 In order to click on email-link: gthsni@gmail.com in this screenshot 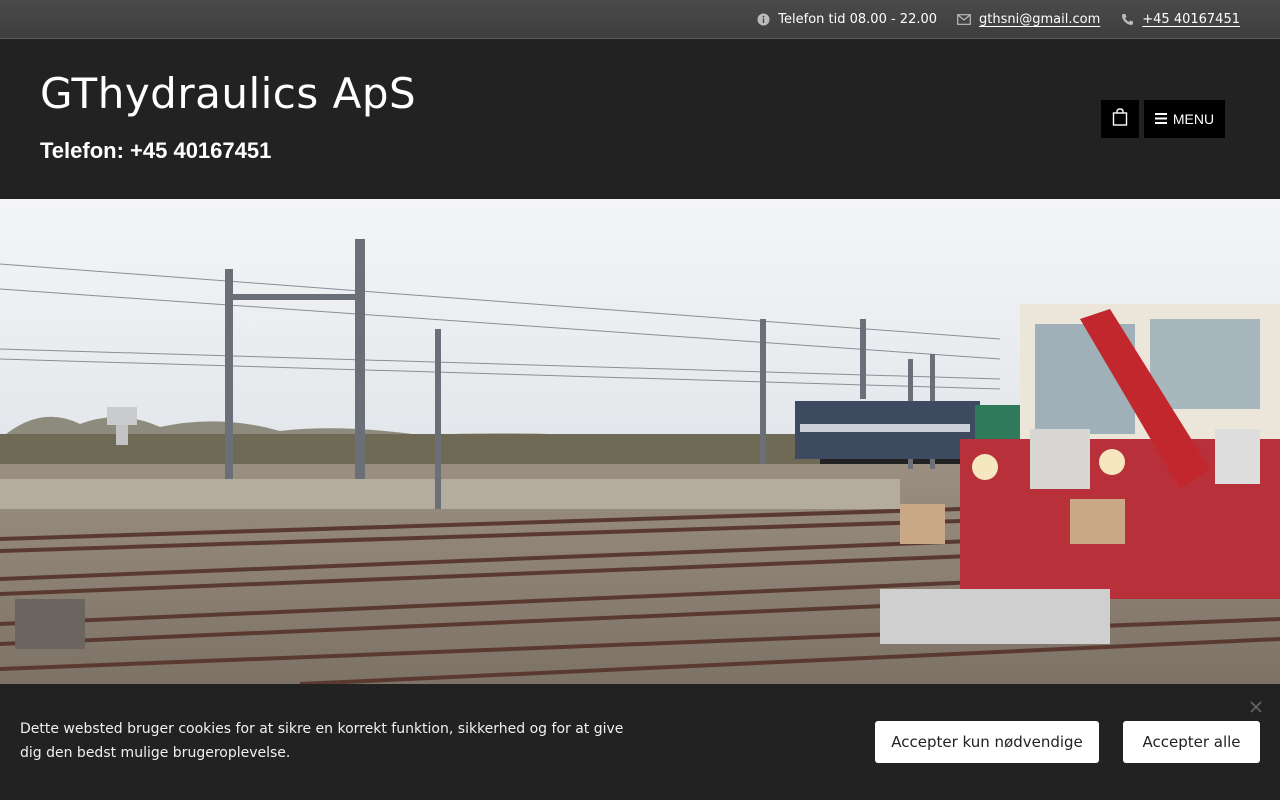, I will do `click(1039, 19)`.